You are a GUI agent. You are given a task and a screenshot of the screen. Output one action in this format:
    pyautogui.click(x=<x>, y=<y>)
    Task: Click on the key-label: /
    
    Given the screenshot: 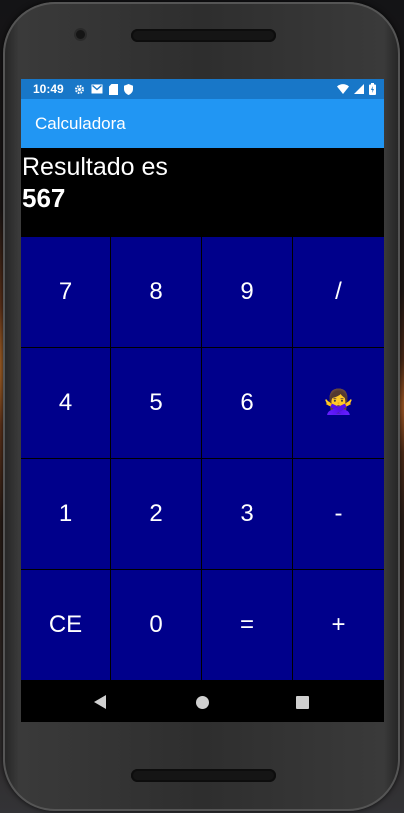 What is the action you would take?
    pyautogui.click(x=338, y=291)
    